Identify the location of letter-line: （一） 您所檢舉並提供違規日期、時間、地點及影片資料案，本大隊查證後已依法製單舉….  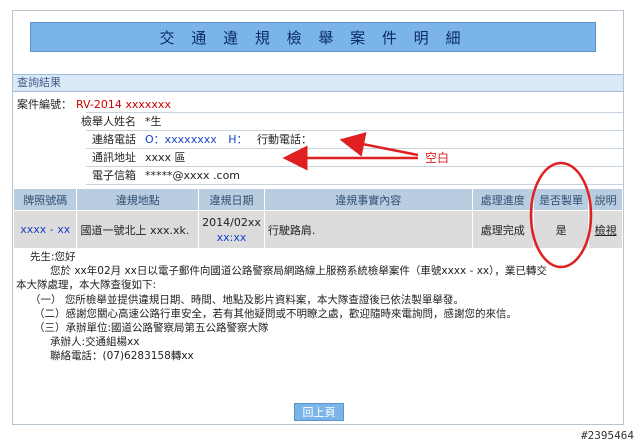
(247, 299).